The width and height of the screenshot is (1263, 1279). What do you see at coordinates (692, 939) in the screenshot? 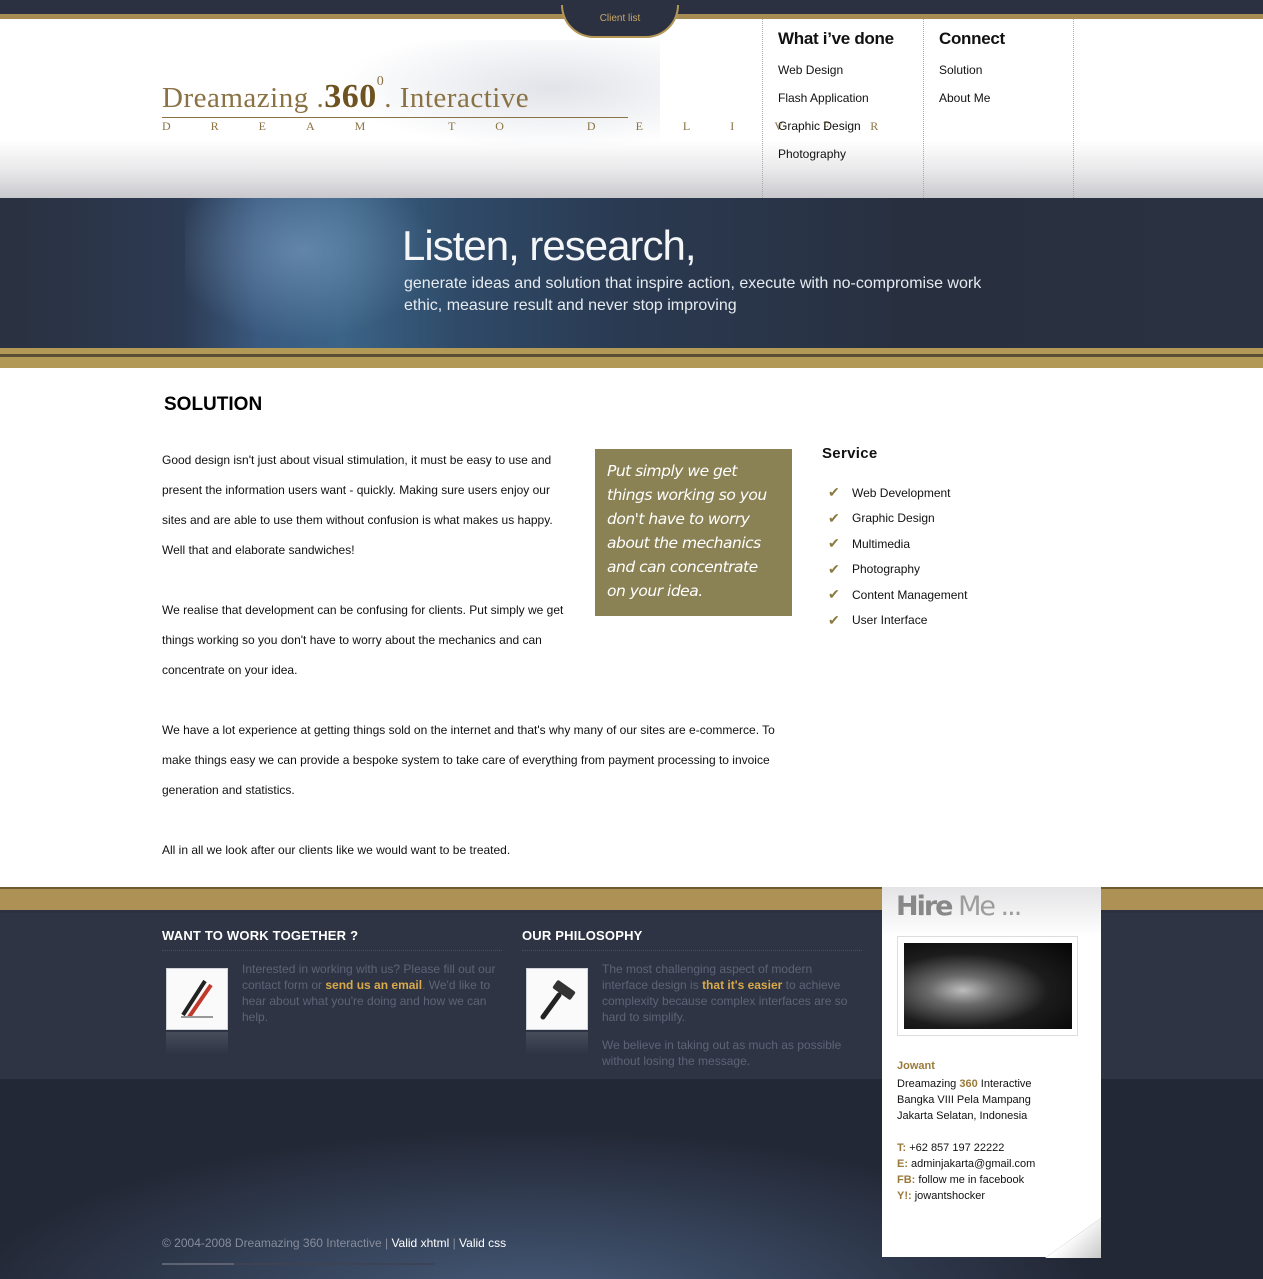
I see `philosophy-title: OUR PHILOSOPHY` at bounding box center [692, 939].